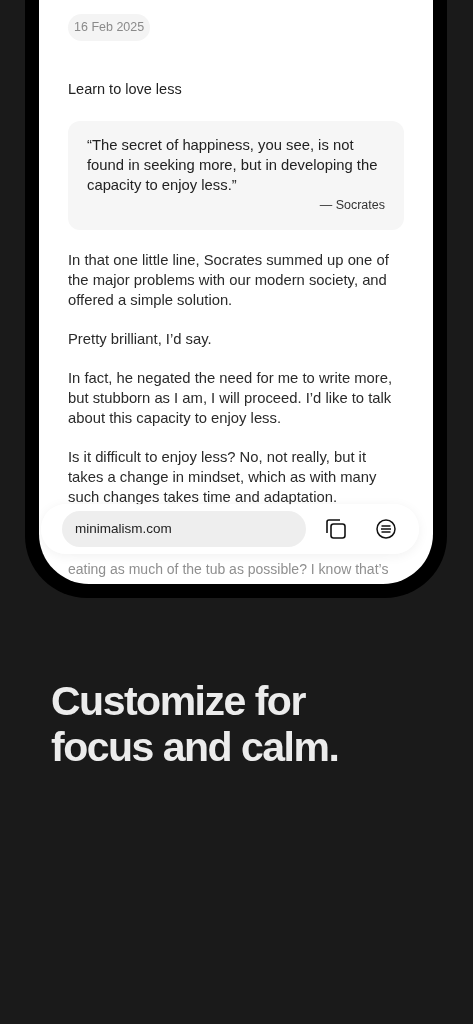 The image size is (473, 1024). What do you see at coordinates (231, 399) in the screenshot?
I see `paragraph: In fact, he negated the need for me to write more, but stubborn as I am, I will proceed. I’d like to talk about this capacity to enjoy less.` at bounding box center [231, 399].